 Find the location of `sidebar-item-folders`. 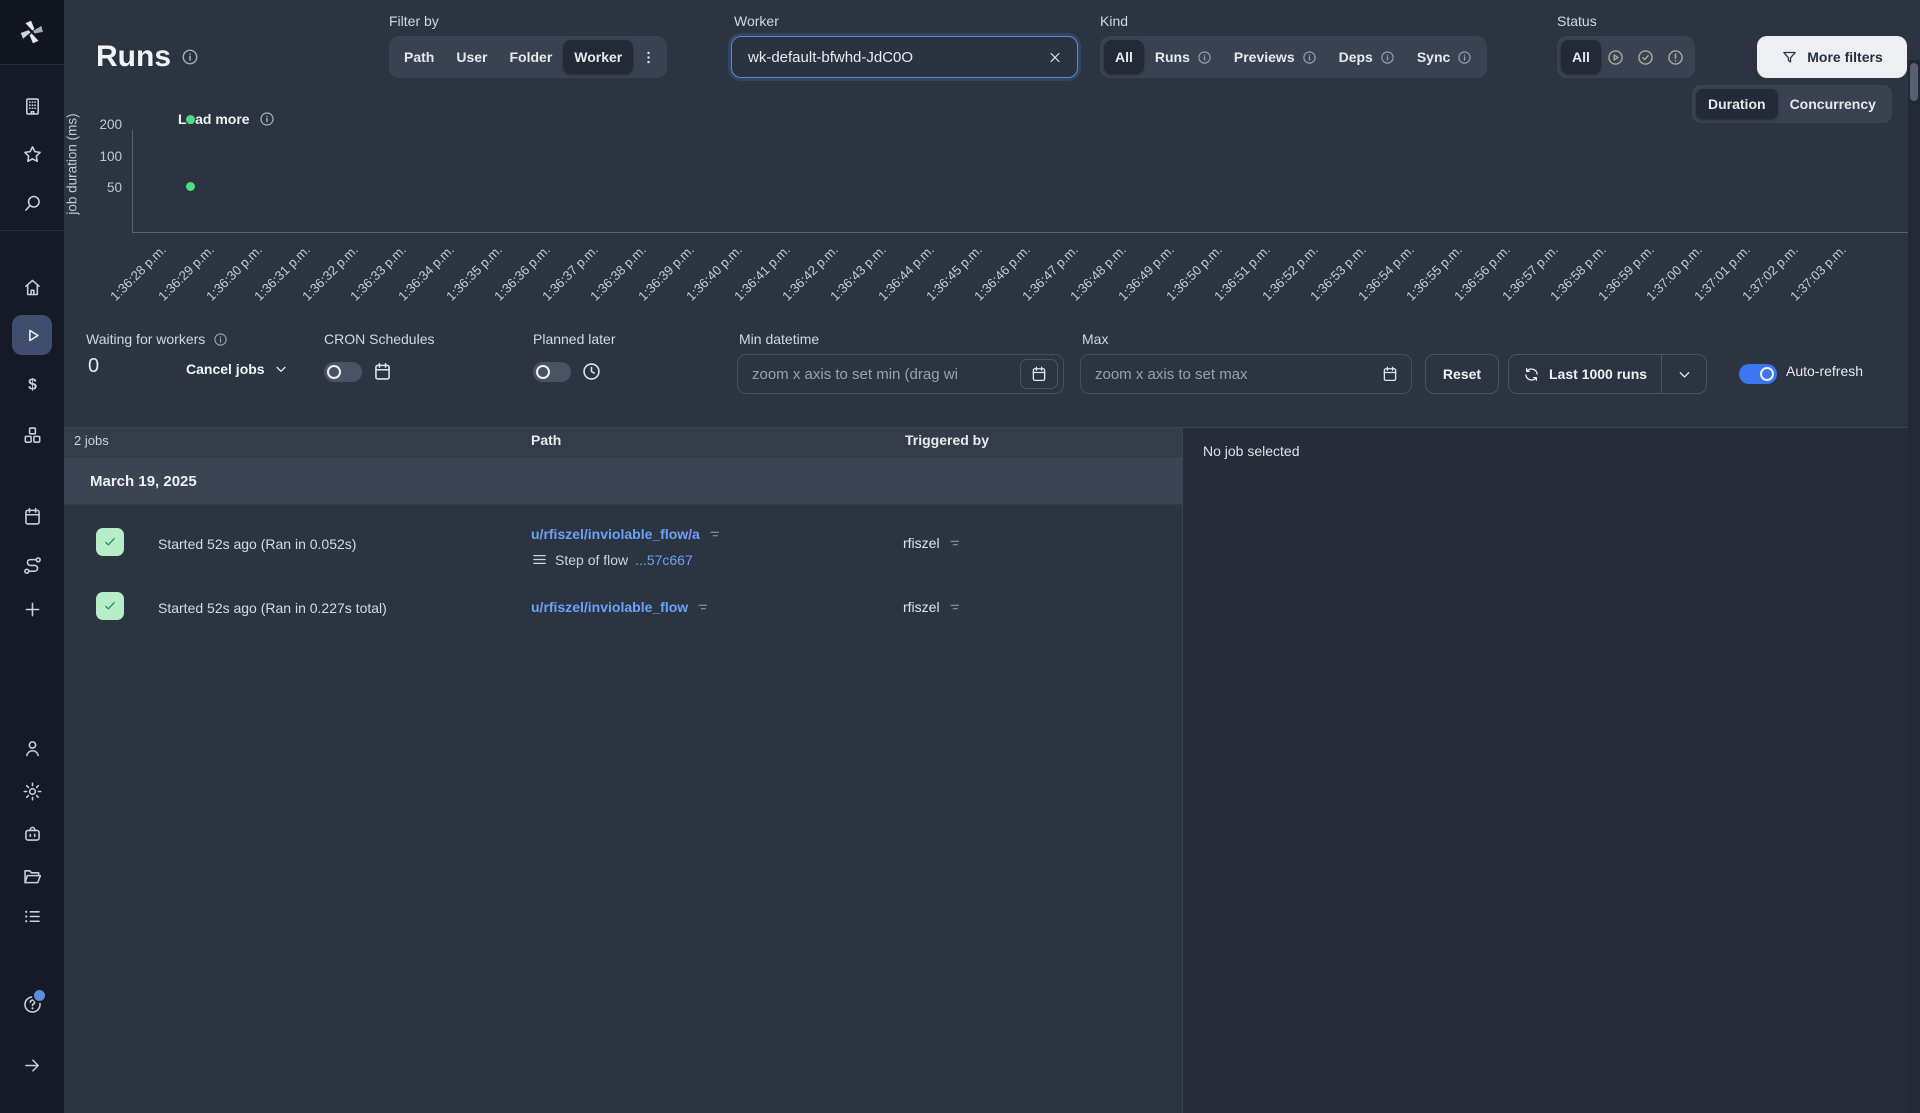

sidebar-item-folders is located at coordinates (32, 876).